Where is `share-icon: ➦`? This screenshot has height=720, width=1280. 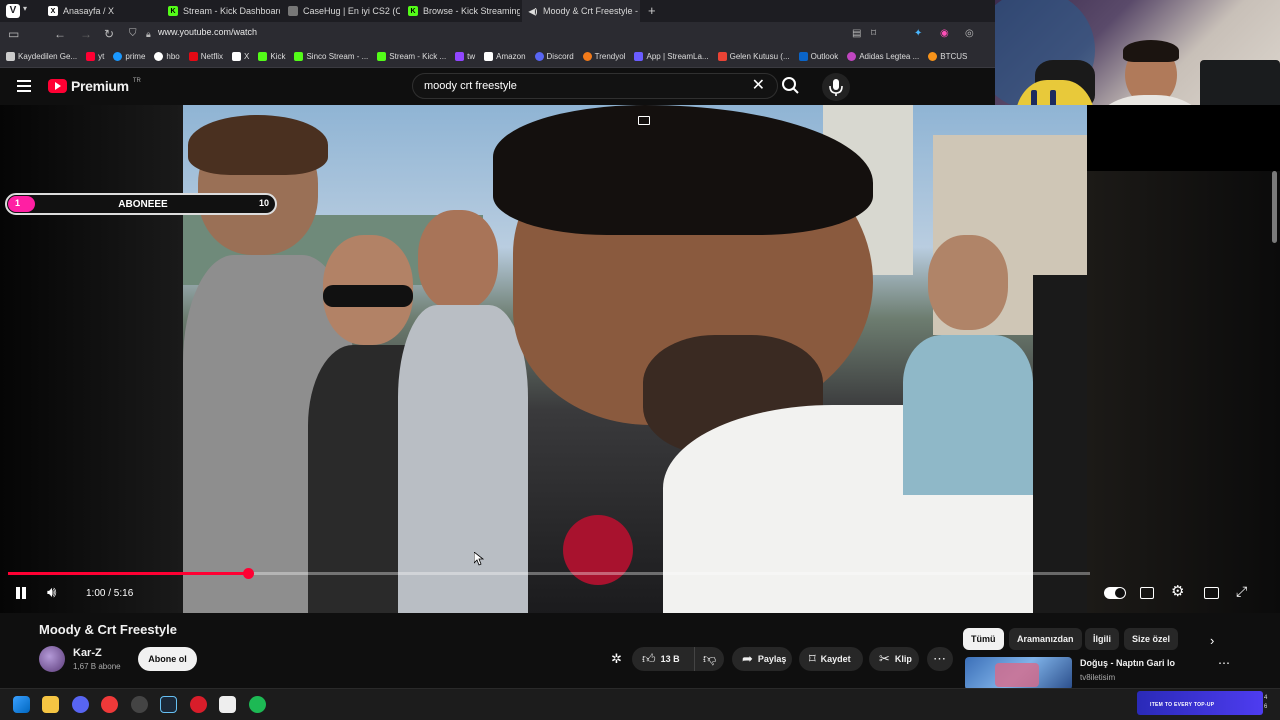
share-icon: ➦ is located at coordinates (747, 658).